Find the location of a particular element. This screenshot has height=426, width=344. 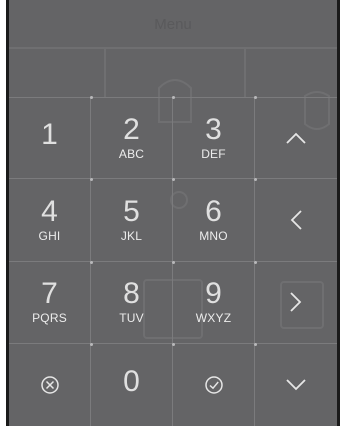

key-left is located at coordinates (296, 220).